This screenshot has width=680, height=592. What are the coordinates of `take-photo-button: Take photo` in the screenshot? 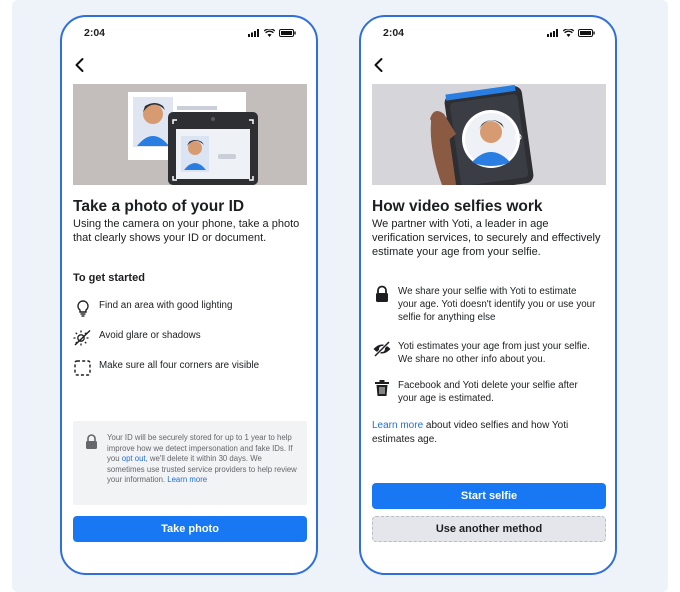 It's located at (190, 529).